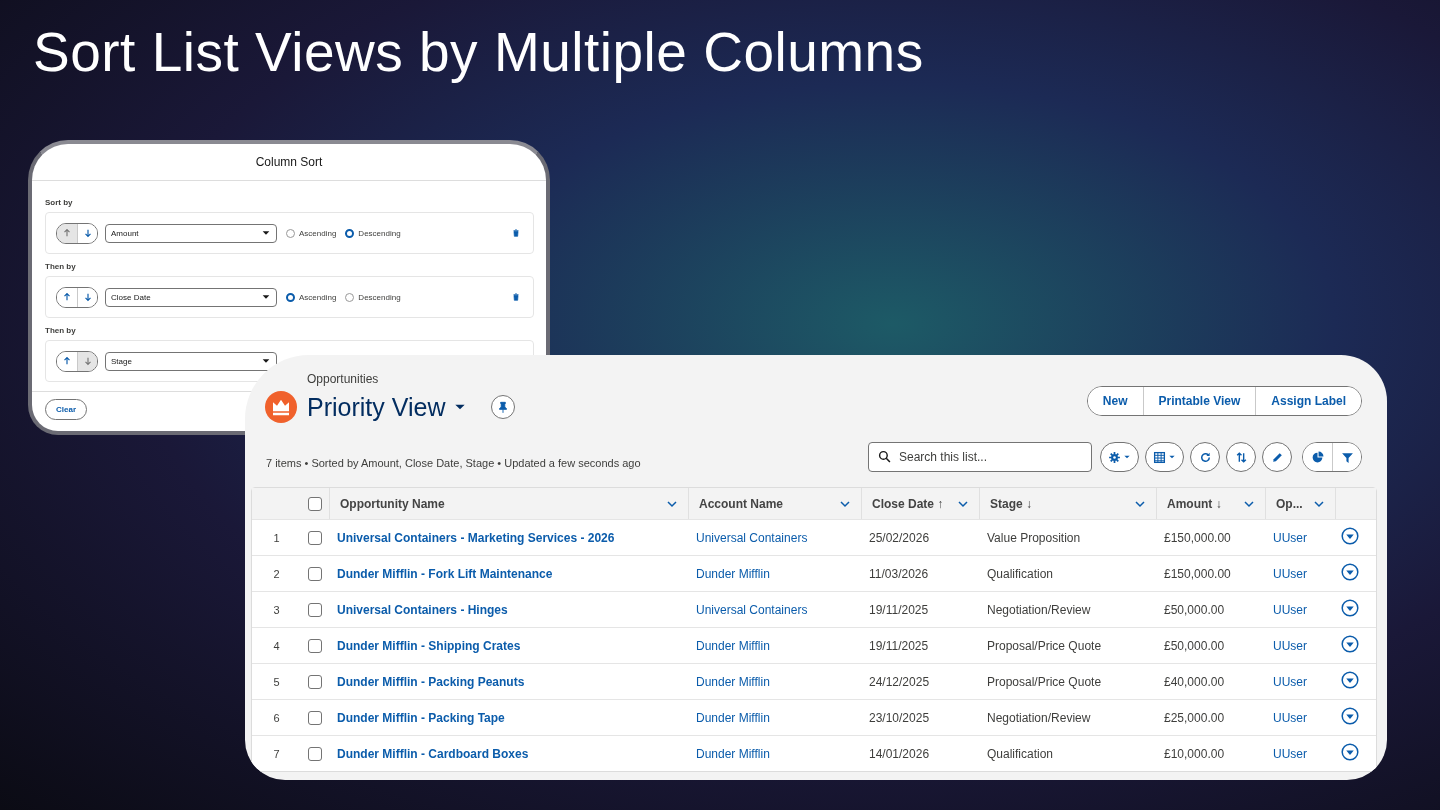  I want to click on crown-icon, so click(281, 407).